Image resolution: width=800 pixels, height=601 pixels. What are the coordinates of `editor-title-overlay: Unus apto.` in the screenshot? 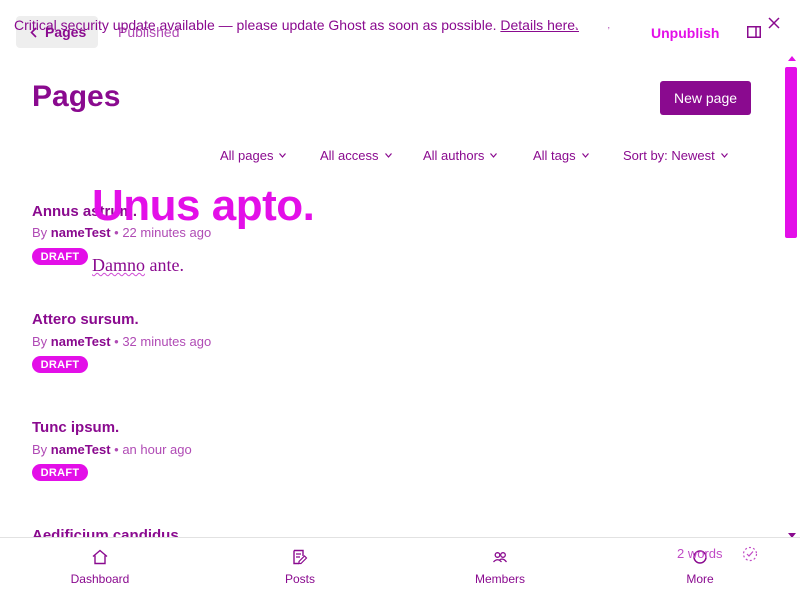 It's located at (203, 206).